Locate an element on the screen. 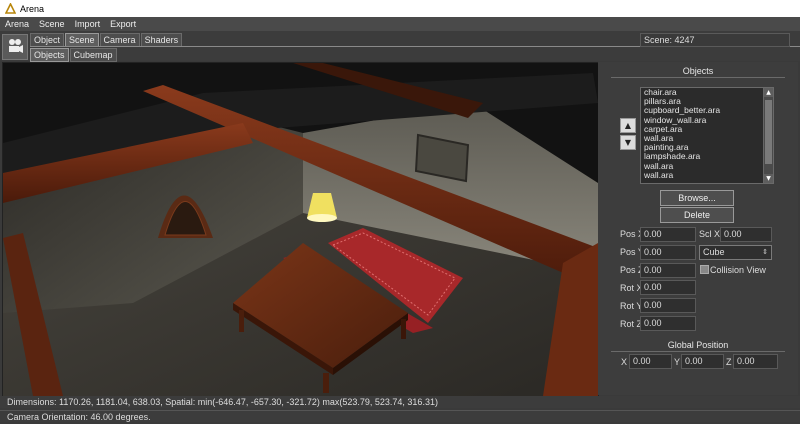  tab-camera: Camera is located at coordinates (119, 40).